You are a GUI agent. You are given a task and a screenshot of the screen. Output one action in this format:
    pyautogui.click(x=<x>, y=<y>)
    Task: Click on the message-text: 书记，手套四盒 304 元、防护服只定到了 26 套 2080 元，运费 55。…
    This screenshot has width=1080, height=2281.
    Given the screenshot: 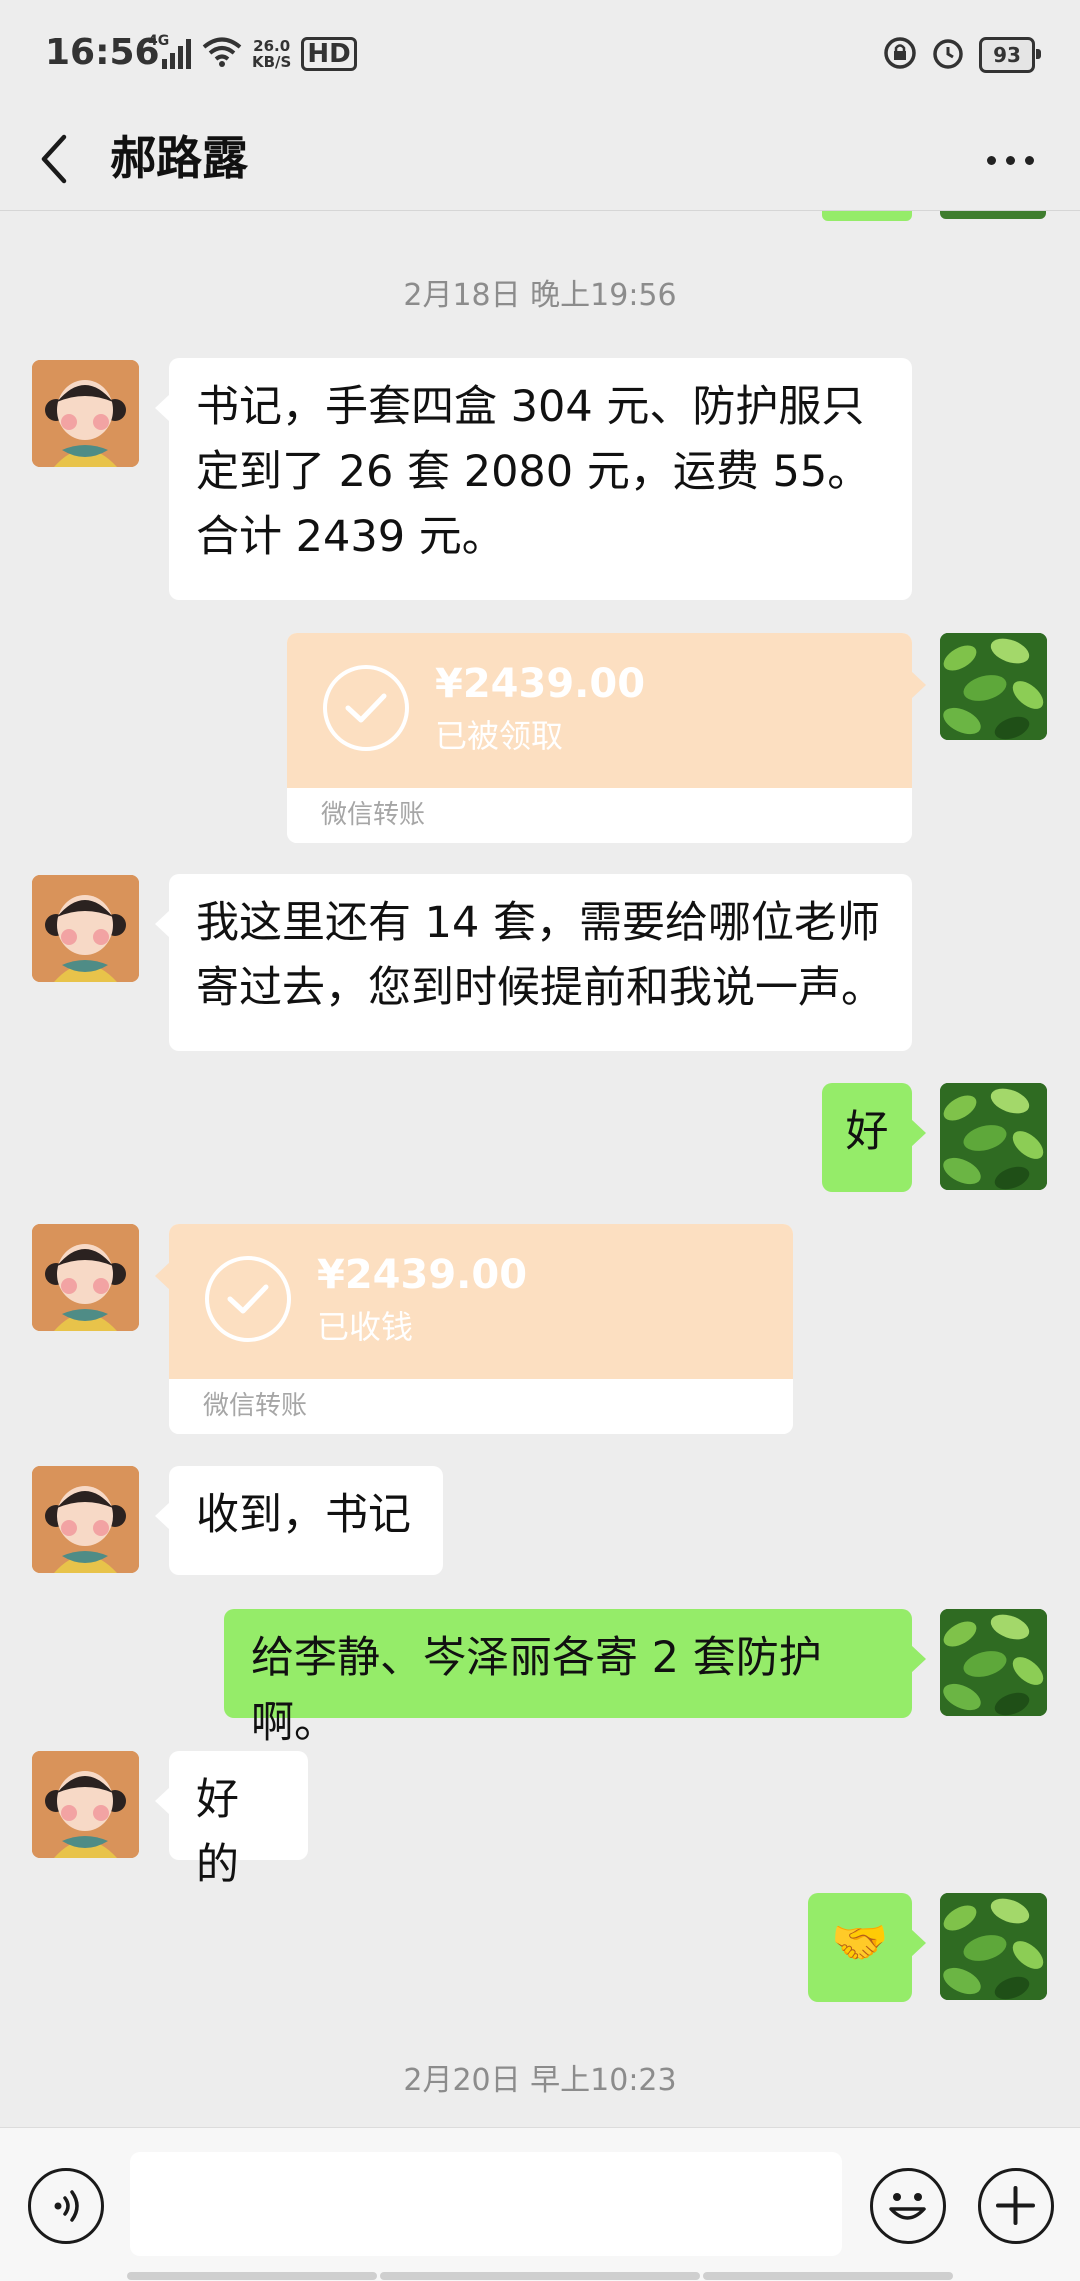 What is the action you would take?
    pyautogui.click(x=533, y=472)
    